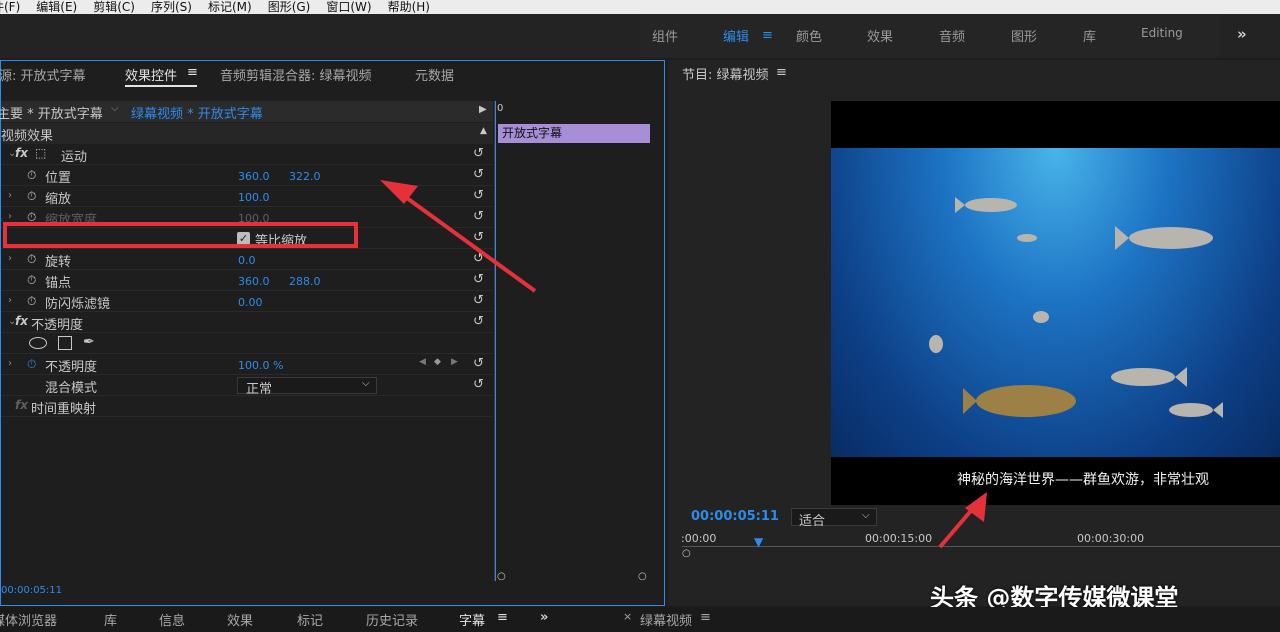 The height and width of the screenshot is (632, 1280). What do you see at coordinates (38, 343) in the screenshot?
I see `ellipse-mask-icon` at bounding box center [38, 343].